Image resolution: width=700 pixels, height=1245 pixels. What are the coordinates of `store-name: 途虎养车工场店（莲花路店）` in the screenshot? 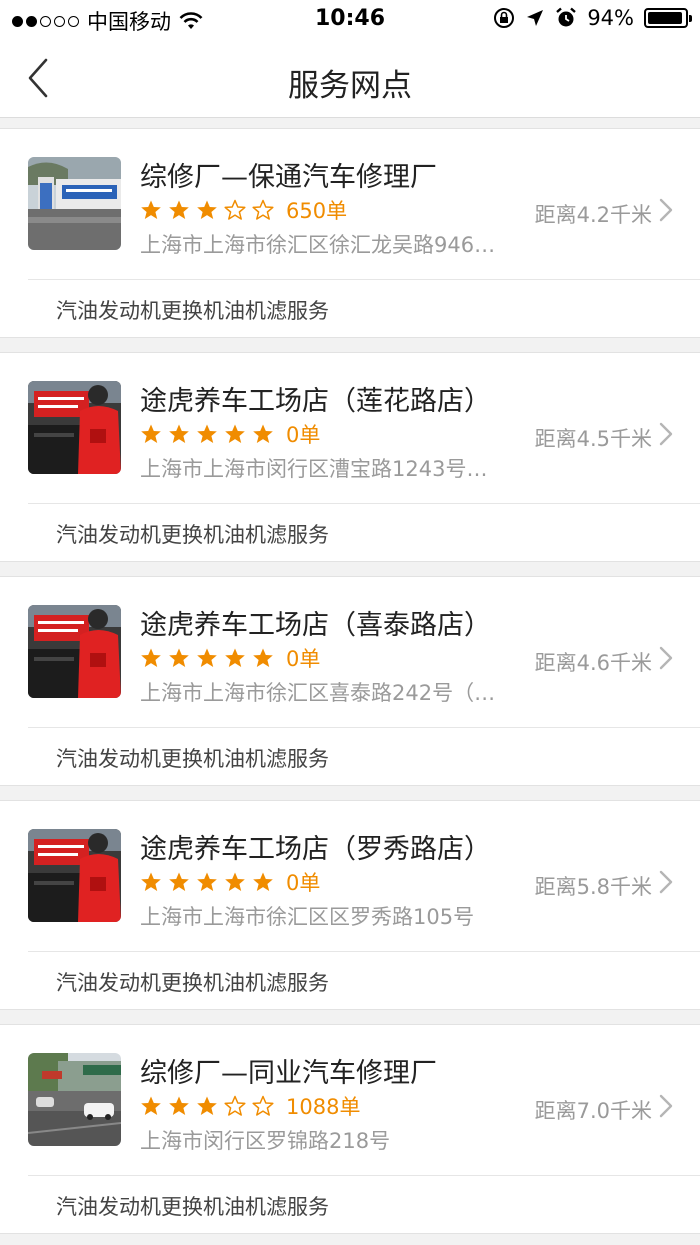 It's located at (315, 401).